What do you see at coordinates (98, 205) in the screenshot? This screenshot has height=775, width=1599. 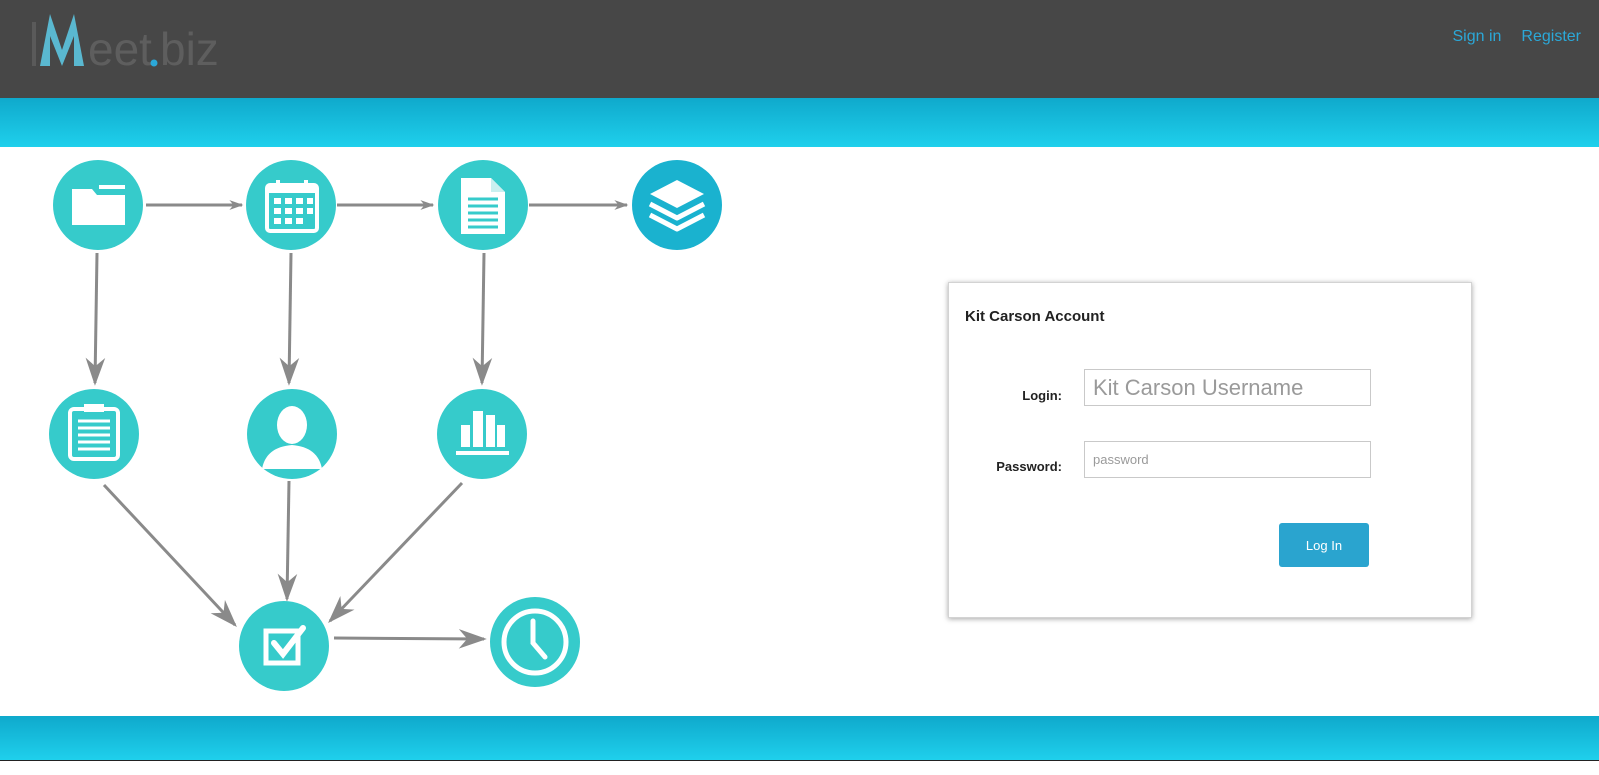 I see `folder-icon` at bounding box center [98, 205].